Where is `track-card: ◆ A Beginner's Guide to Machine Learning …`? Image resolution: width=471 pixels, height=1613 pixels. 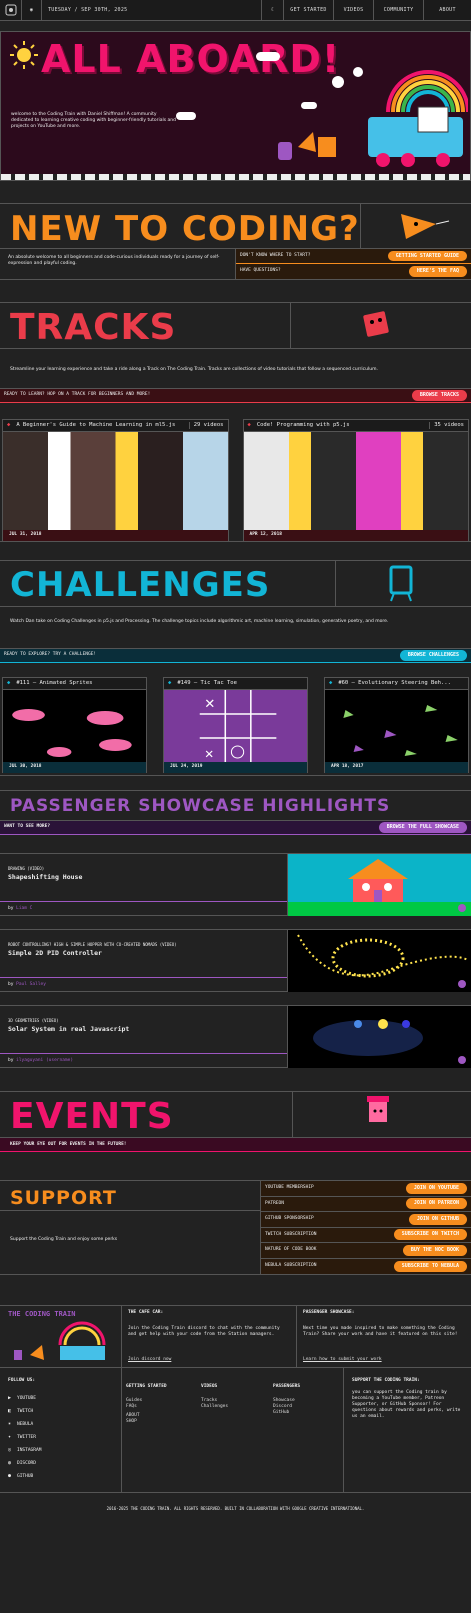 track-card: ◆ A Beginner's Guide to Machine Learning … is located at coordinates (115, 480).